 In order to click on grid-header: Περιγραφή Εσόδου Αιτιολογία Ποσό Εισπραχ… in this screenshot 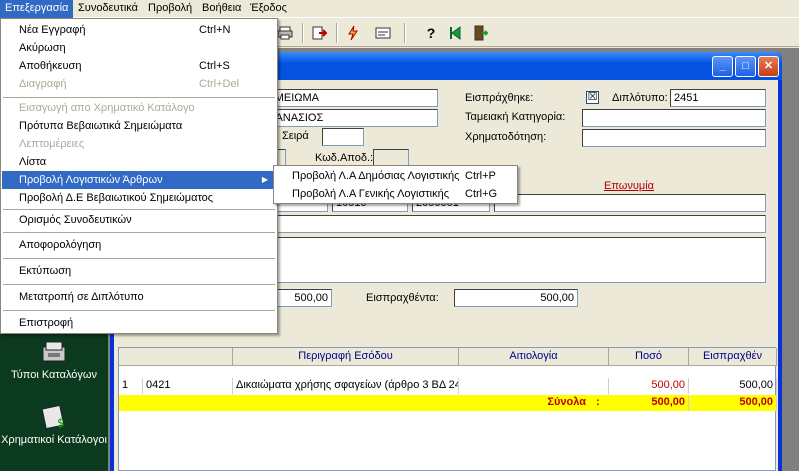, I will do `click(448, 357)`.